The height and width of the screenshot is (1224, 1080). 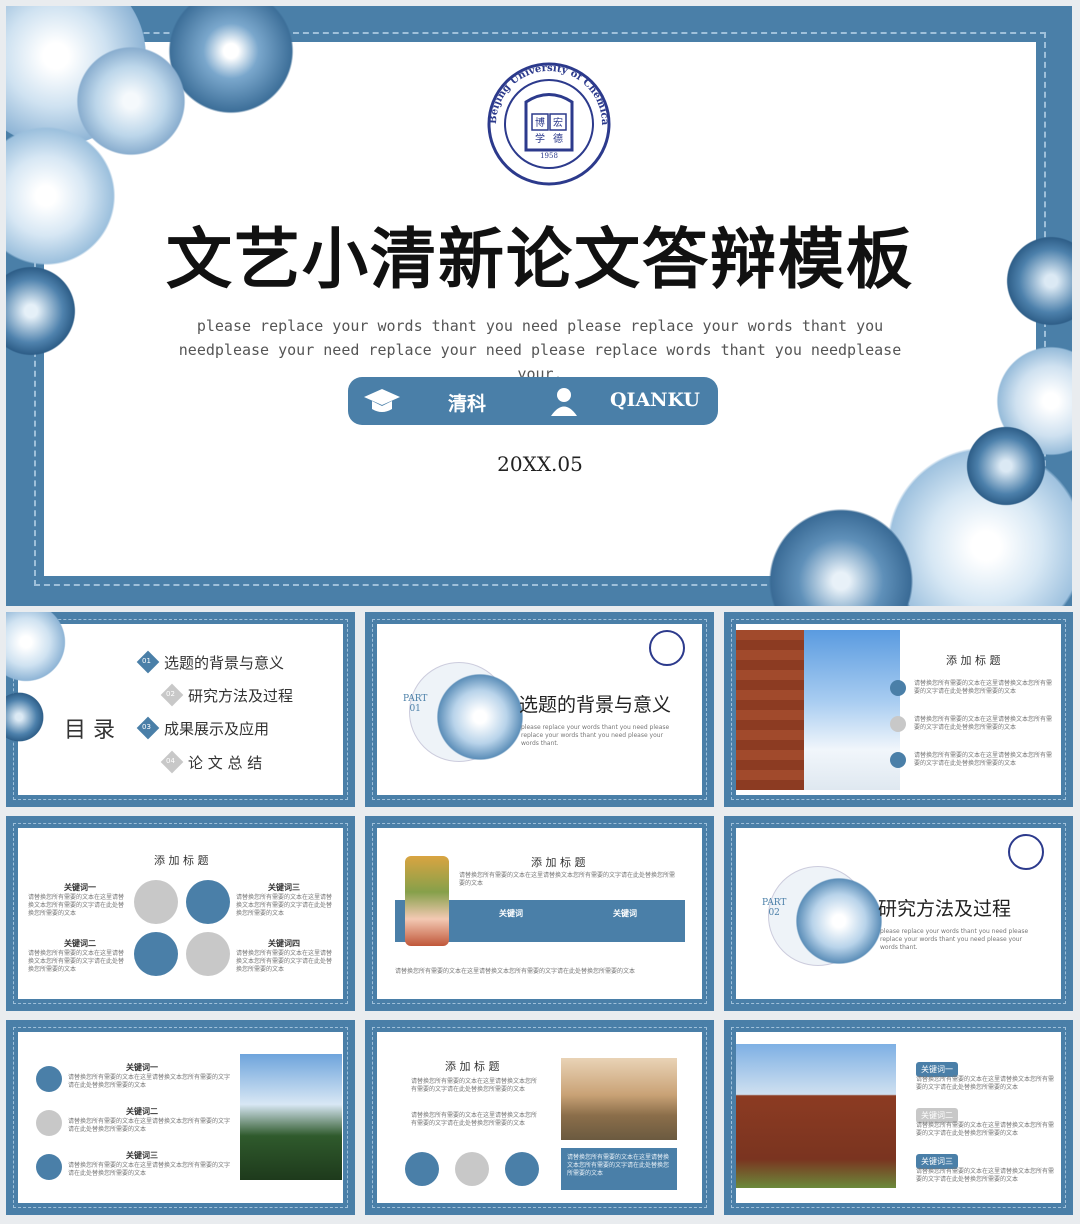 What do you see at coordinates (146, 661) in the screenshot?
I see `toc-num: 01` at bounding box center [146, 661].